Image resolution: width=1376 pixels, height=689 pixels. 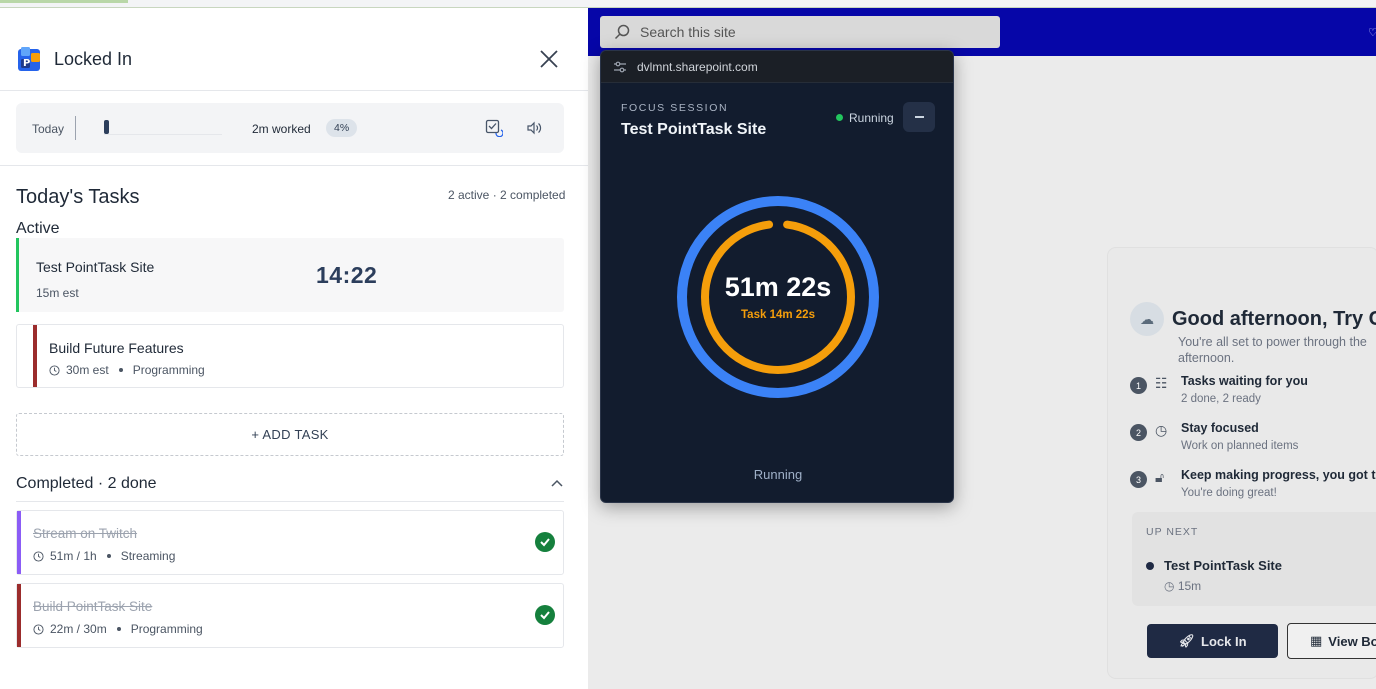 I want to click on chat-icon: ♡, so click(x=1372, y=31).